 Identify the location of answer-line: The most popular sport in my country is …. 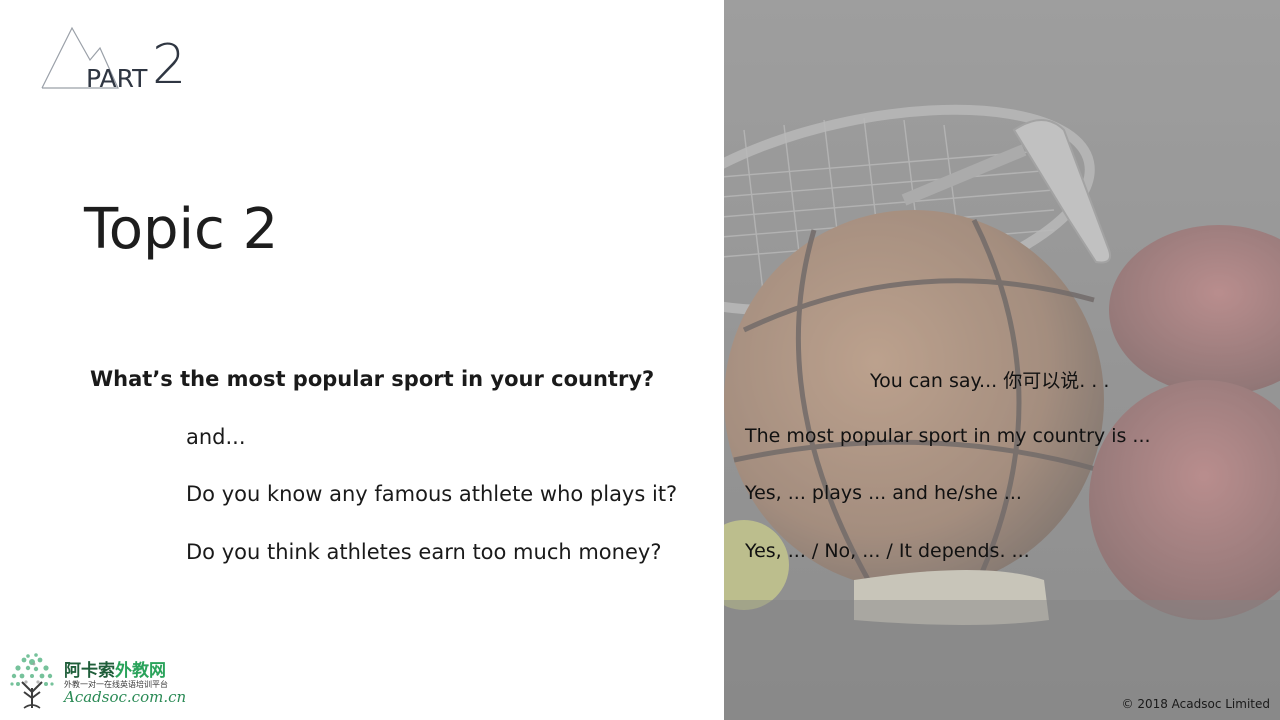
(948, 436).